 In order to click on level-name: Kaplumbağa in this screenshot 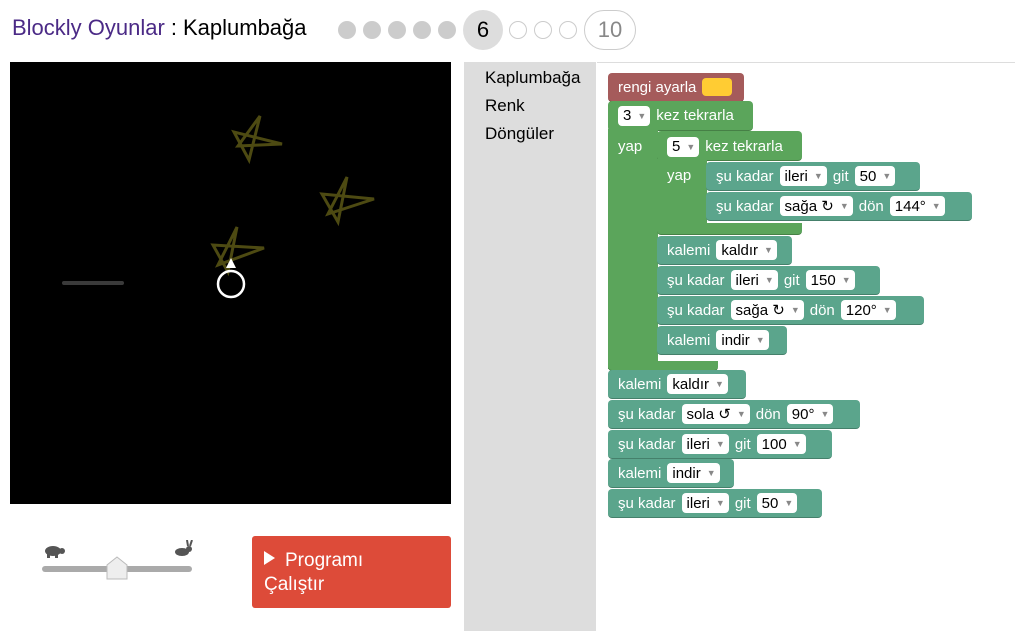, I will do `click(244, 27)`.